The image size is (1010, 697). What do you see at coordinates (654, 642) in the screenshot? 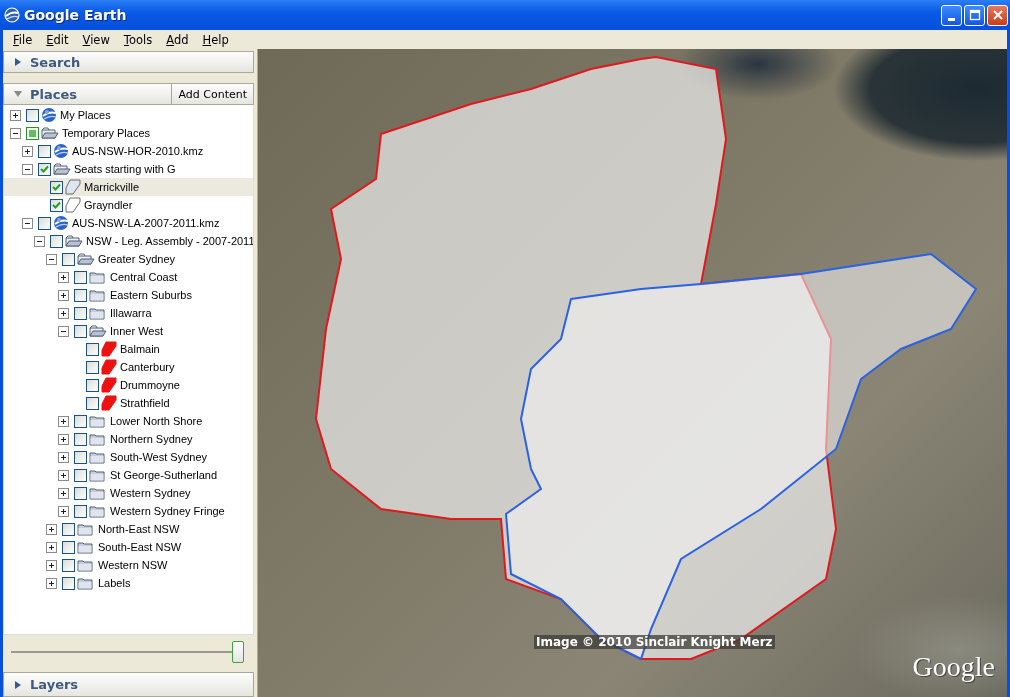
I see `image-credit: Image © 2010 Sinclair Knight Merz` at bounding box center [654, 642].